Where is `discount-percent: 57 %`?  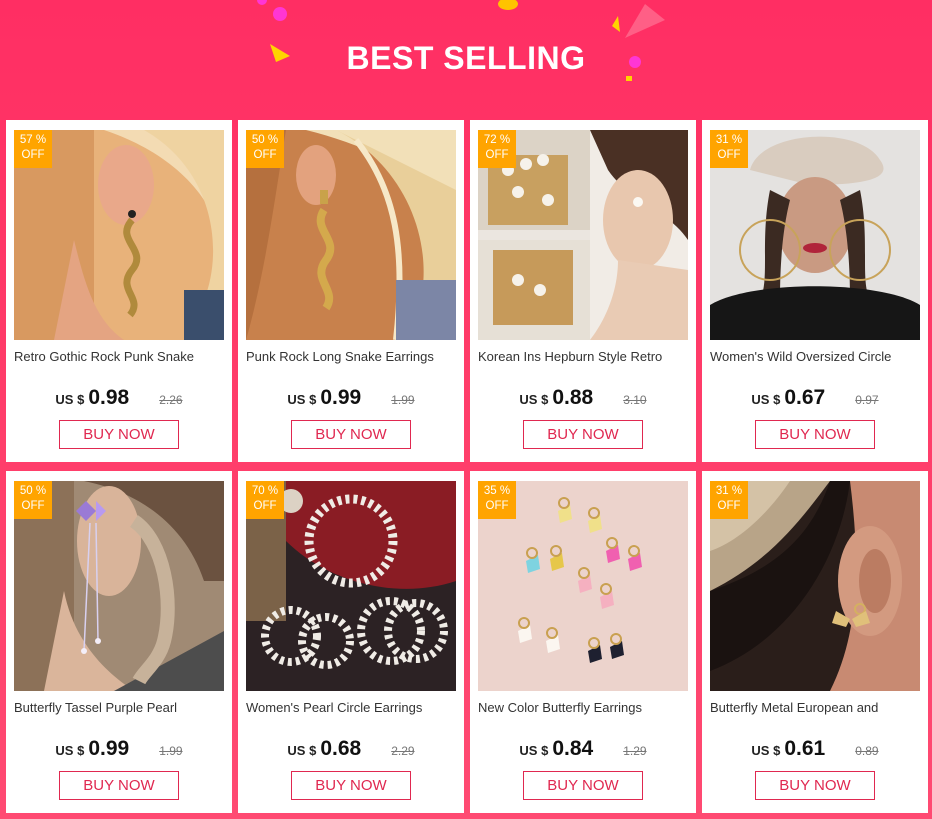
discount-percent: 57 % is located at coordinates (33, 140).